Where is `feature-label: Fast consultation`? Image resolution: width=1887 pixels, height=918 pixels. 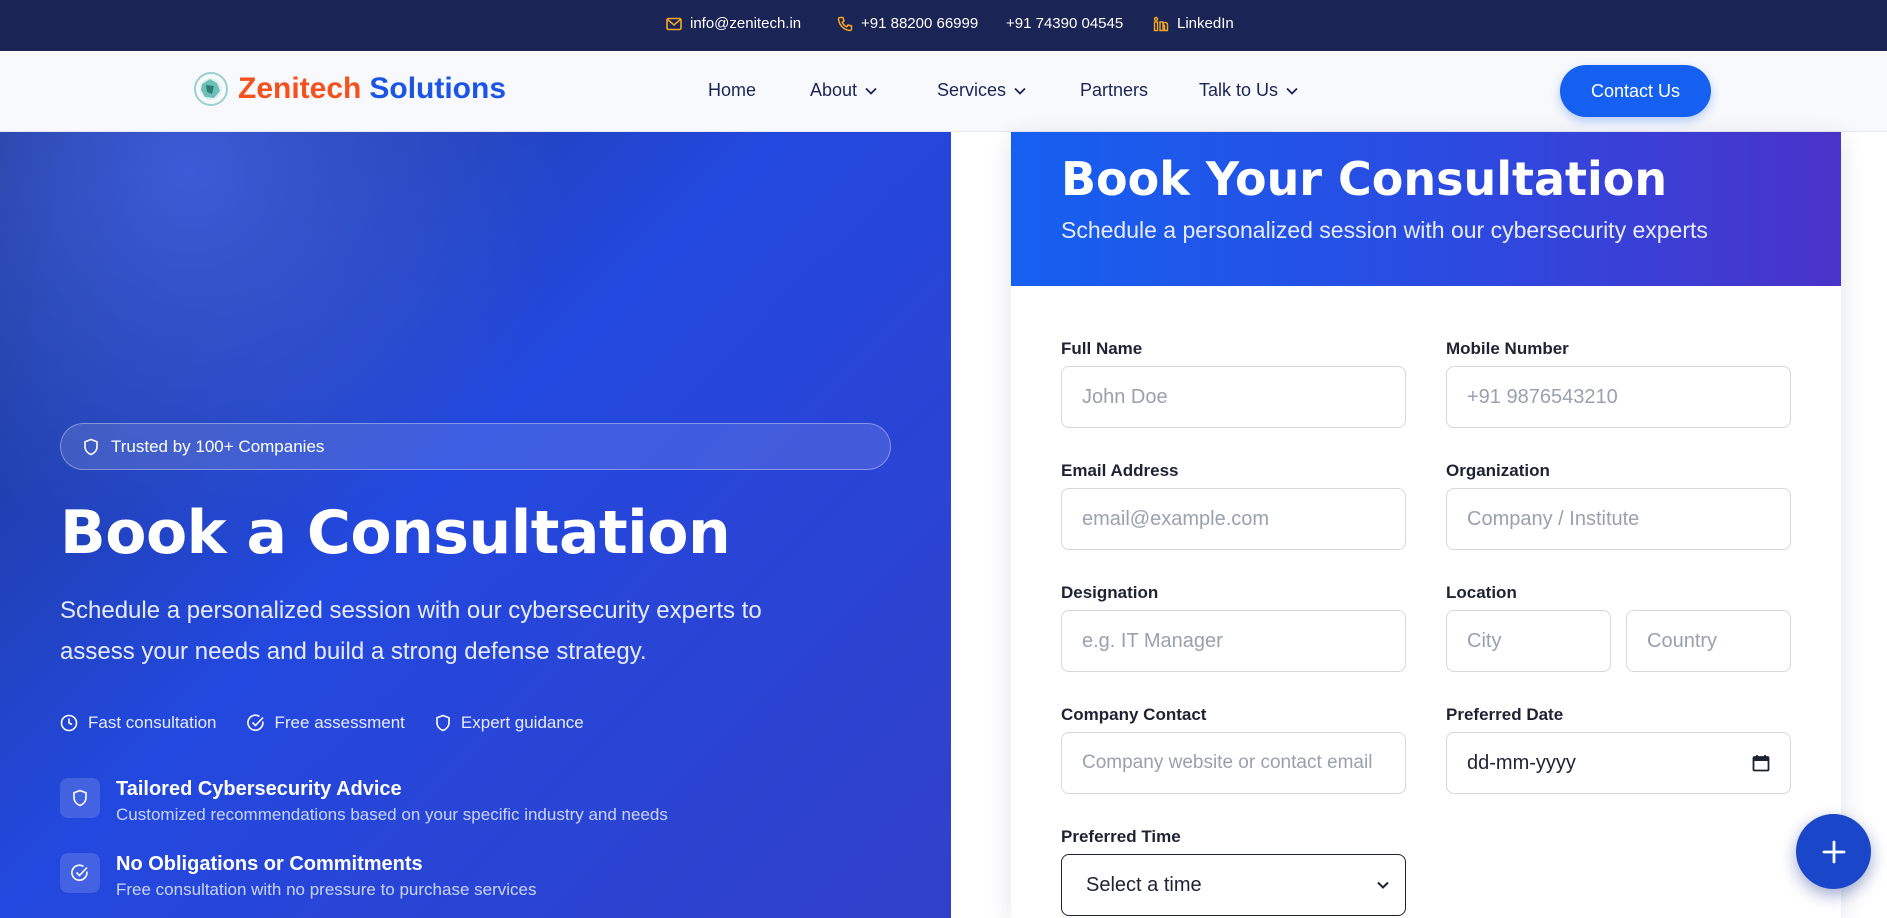
feature-label: Fast consultation is located at coordinates (152, 722).